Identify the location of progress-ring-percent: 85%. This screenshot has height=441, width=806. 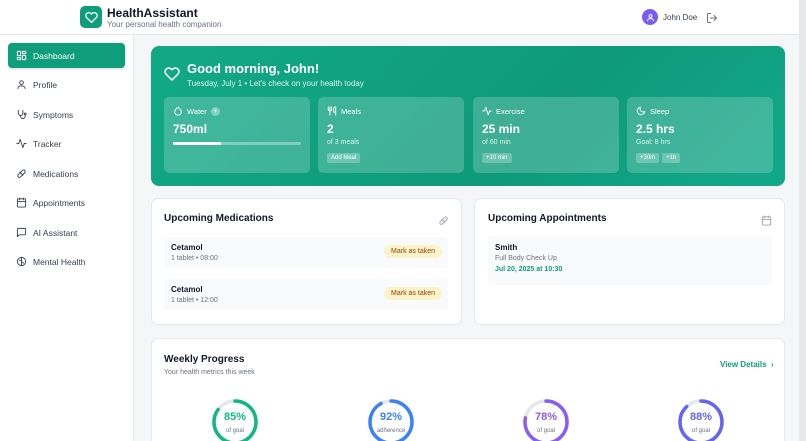
(235, 417).